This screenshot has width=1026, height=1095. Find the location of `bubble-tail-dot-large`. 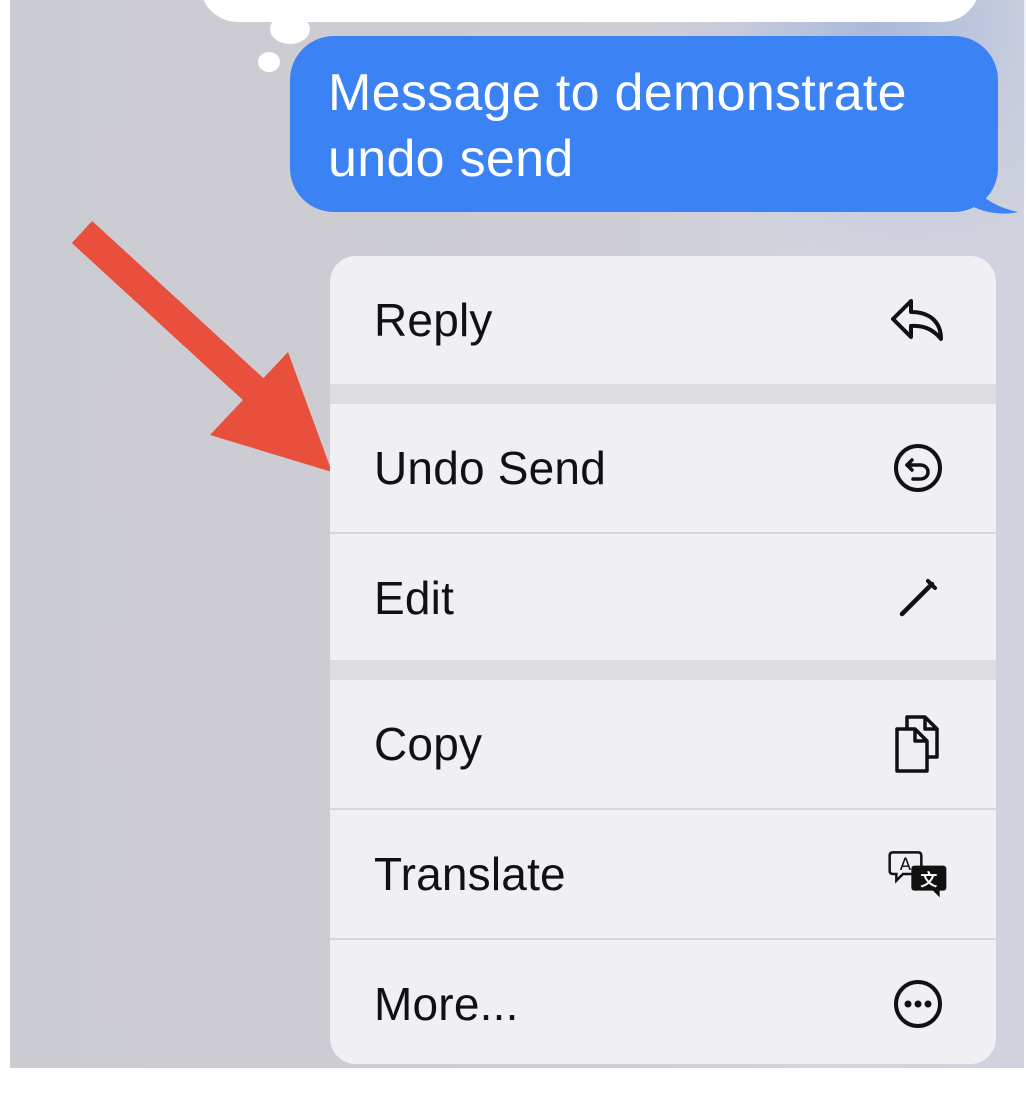

bubble-tail-dot-large is located at coordinates (290, 29).